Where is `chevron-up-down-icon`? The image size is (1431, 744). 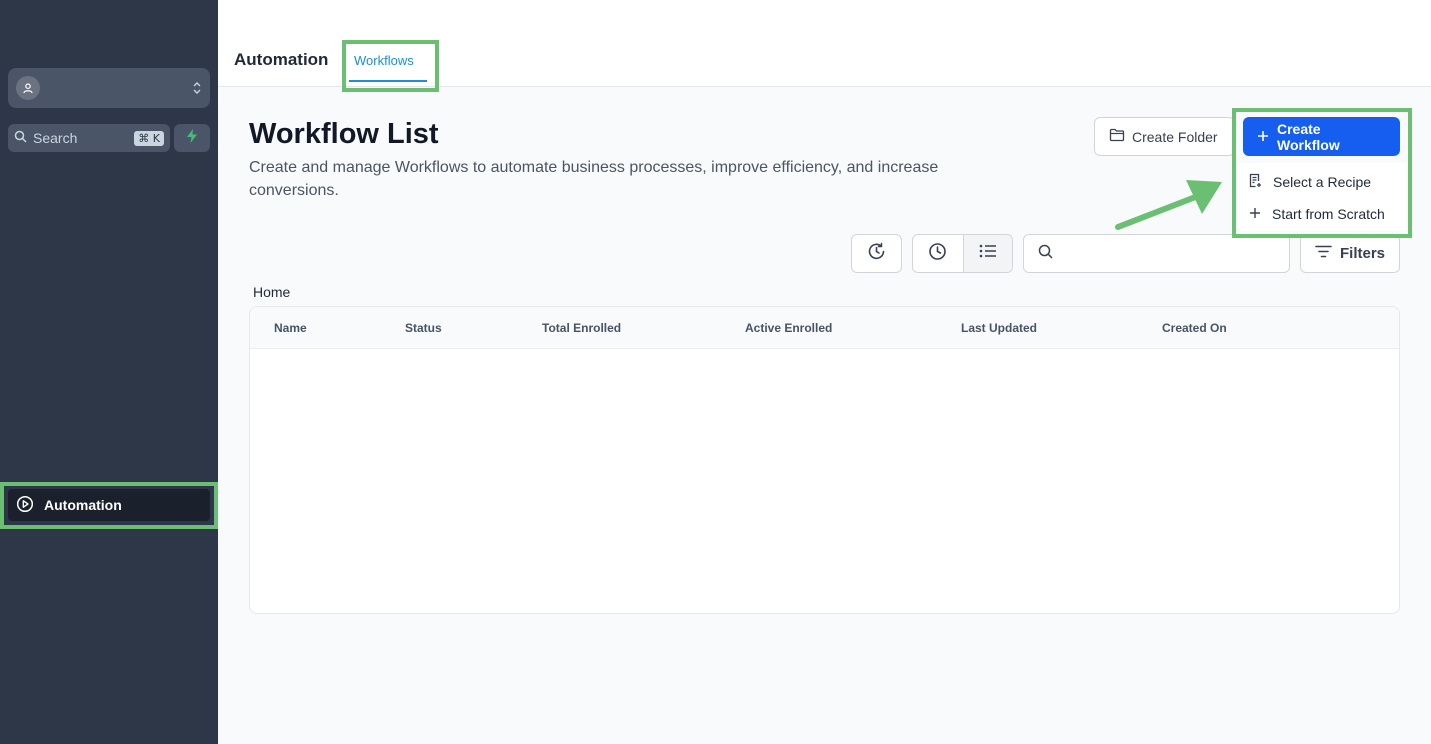 chevron-up-down-icon is located at coordinates (197, 88).